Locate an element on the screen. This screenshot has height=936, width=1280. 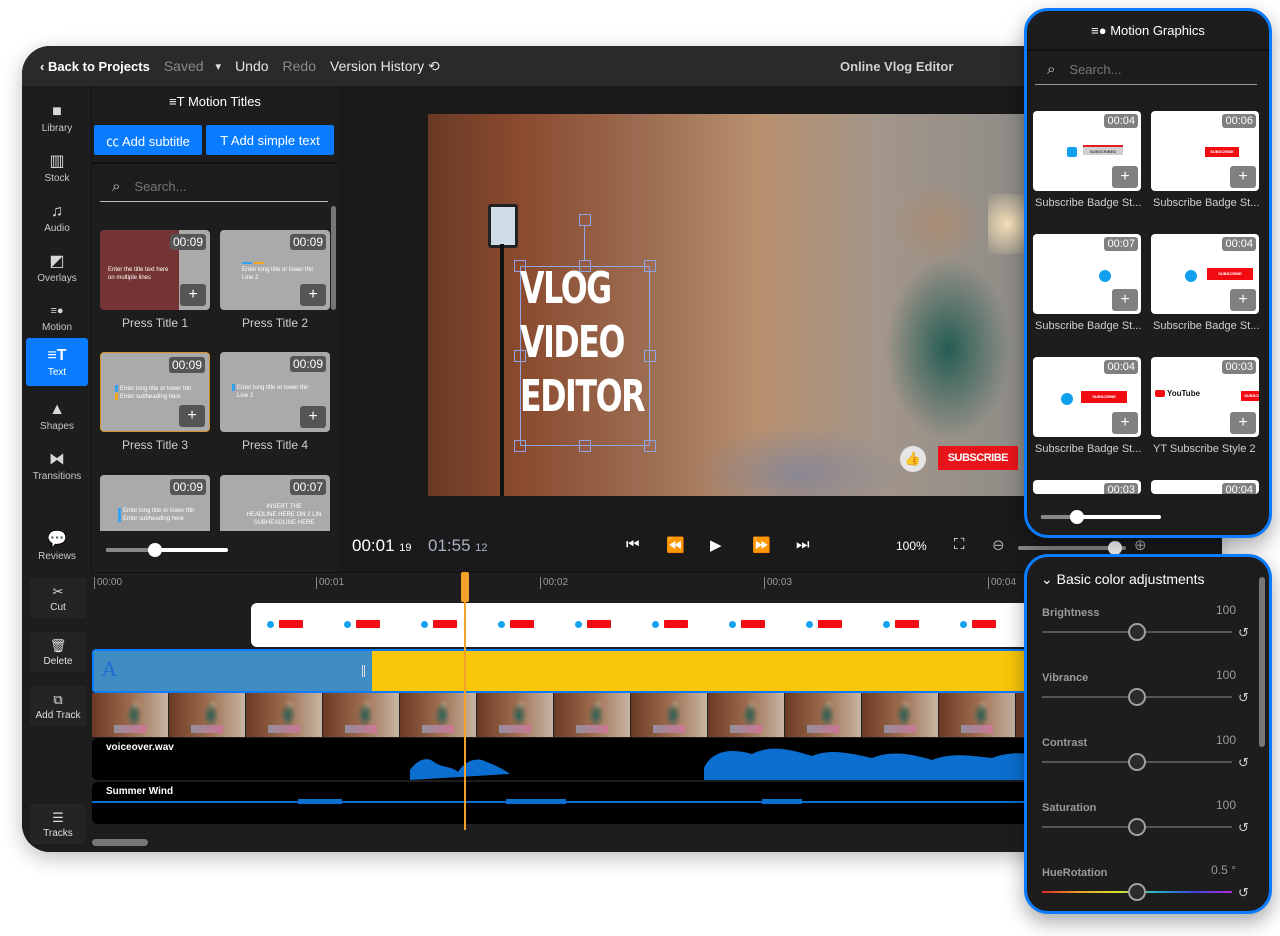
zoom-level: 100% is located at coordinates (911, 546).